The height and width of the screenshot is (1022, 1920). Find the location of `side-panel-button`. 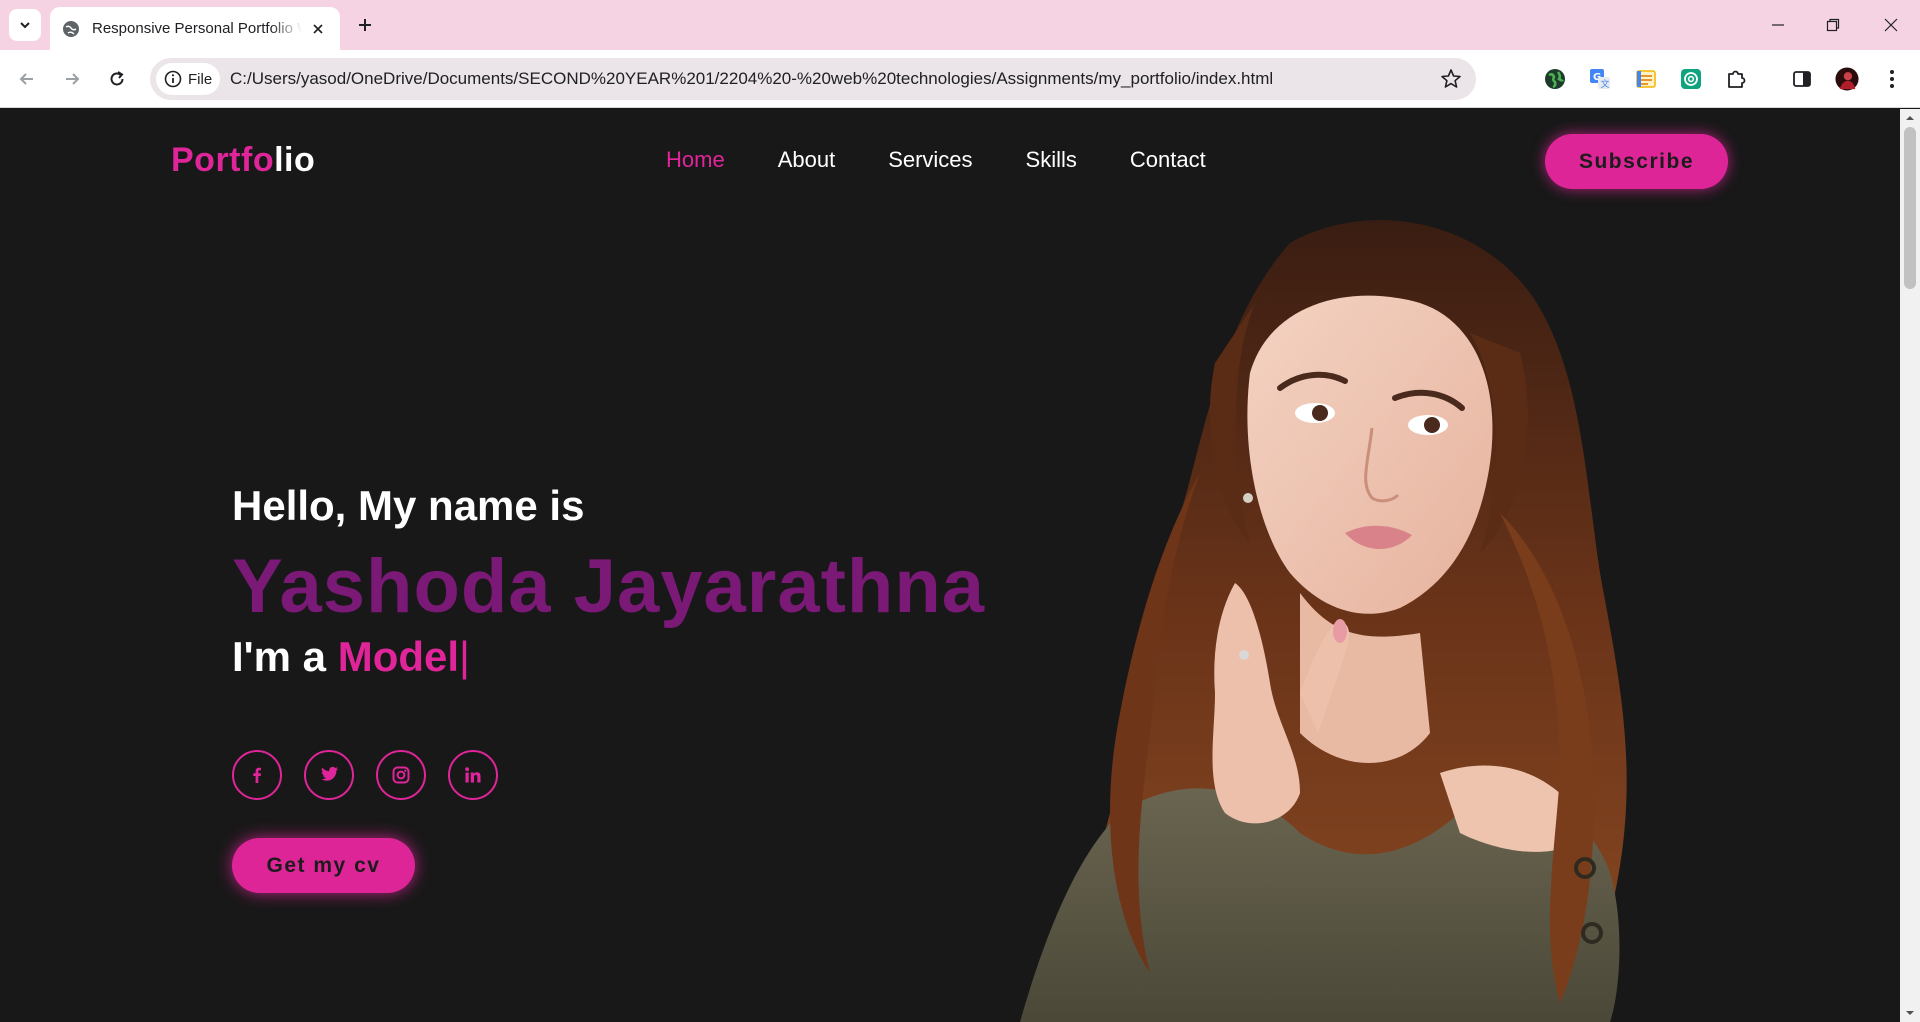

side-panel-button is located at coordinates (1802, 79).